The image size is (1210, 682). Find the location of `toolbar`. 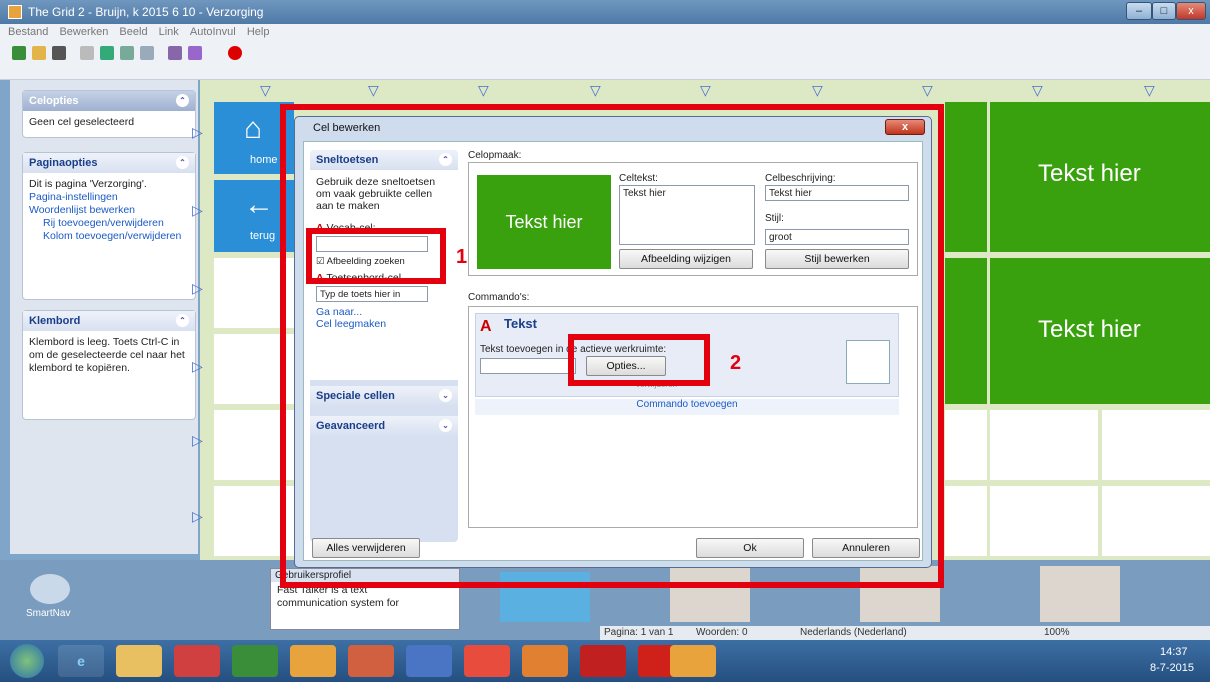

toolbar is located at coordinates (605, 60).